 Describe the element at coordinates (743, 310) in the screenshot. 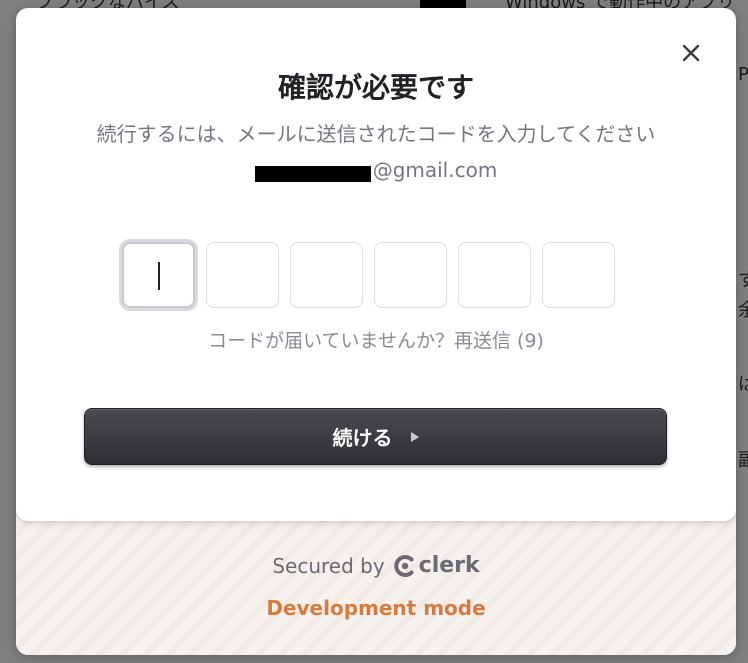

I see `background-glyph-3: 余` at that location.